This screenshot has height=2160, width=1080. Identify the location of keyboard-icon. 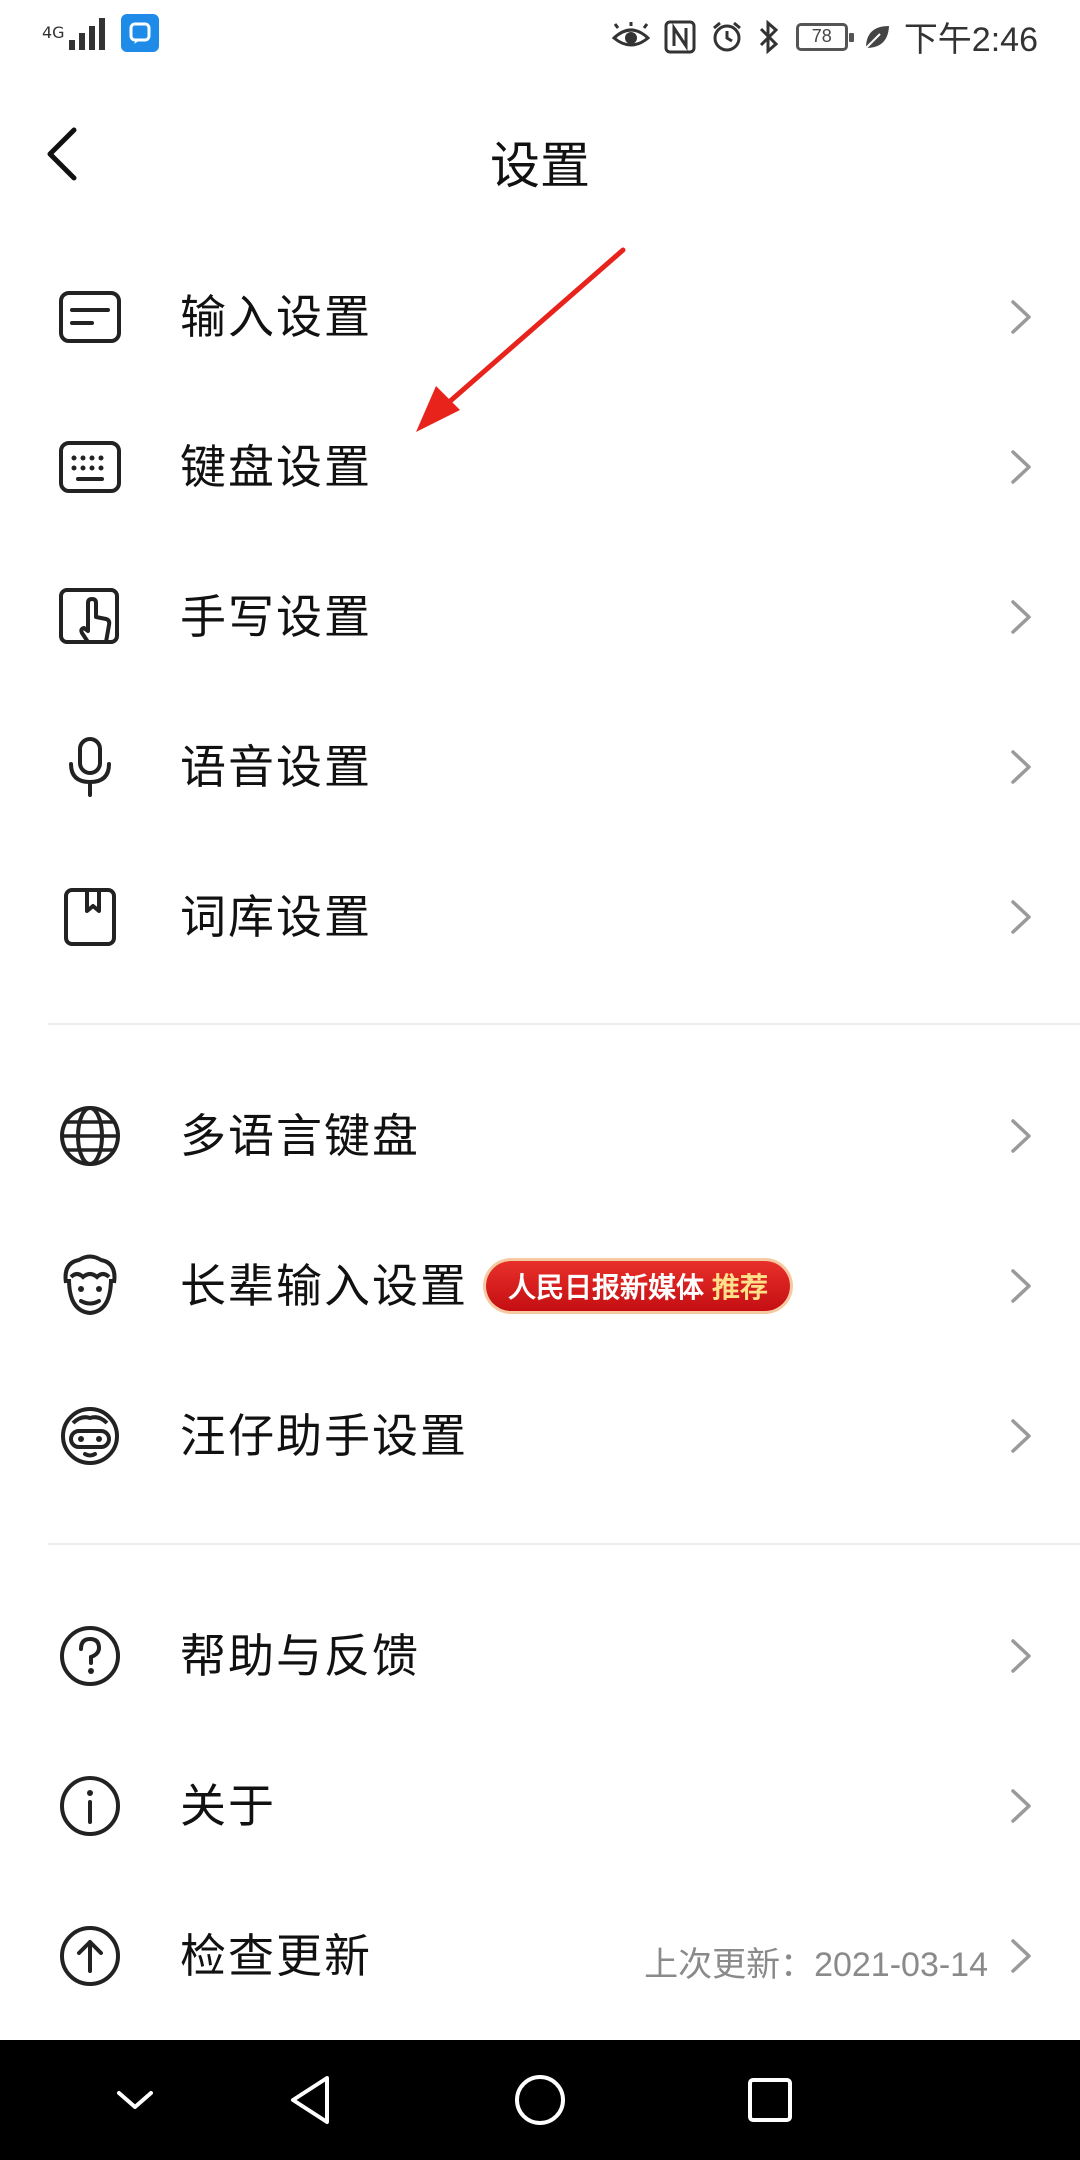
(90, 467).